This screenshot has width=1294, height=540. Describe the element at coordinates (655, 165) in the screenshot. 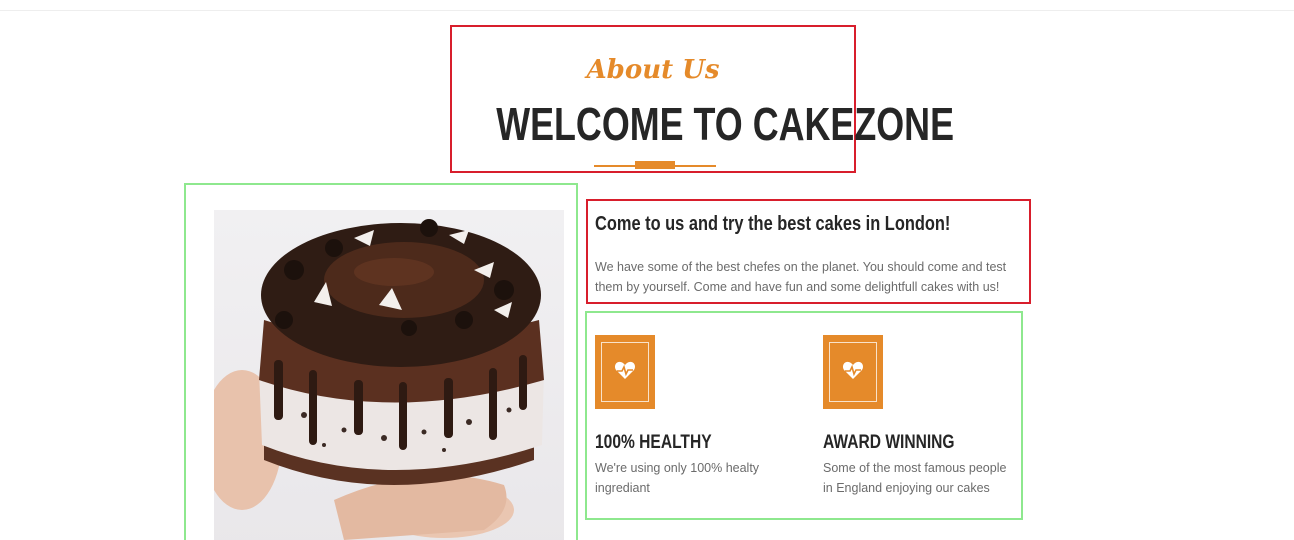

I see `title-divider-accent` at that location.